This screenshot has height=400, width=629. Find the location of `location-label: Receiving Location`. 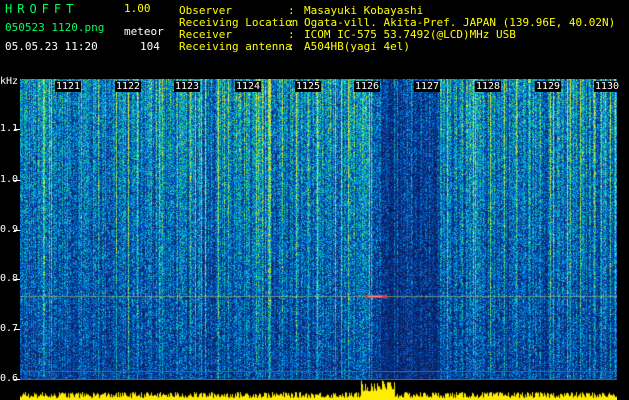

location-label: Receiving Location is located at coordinates (239, 22).